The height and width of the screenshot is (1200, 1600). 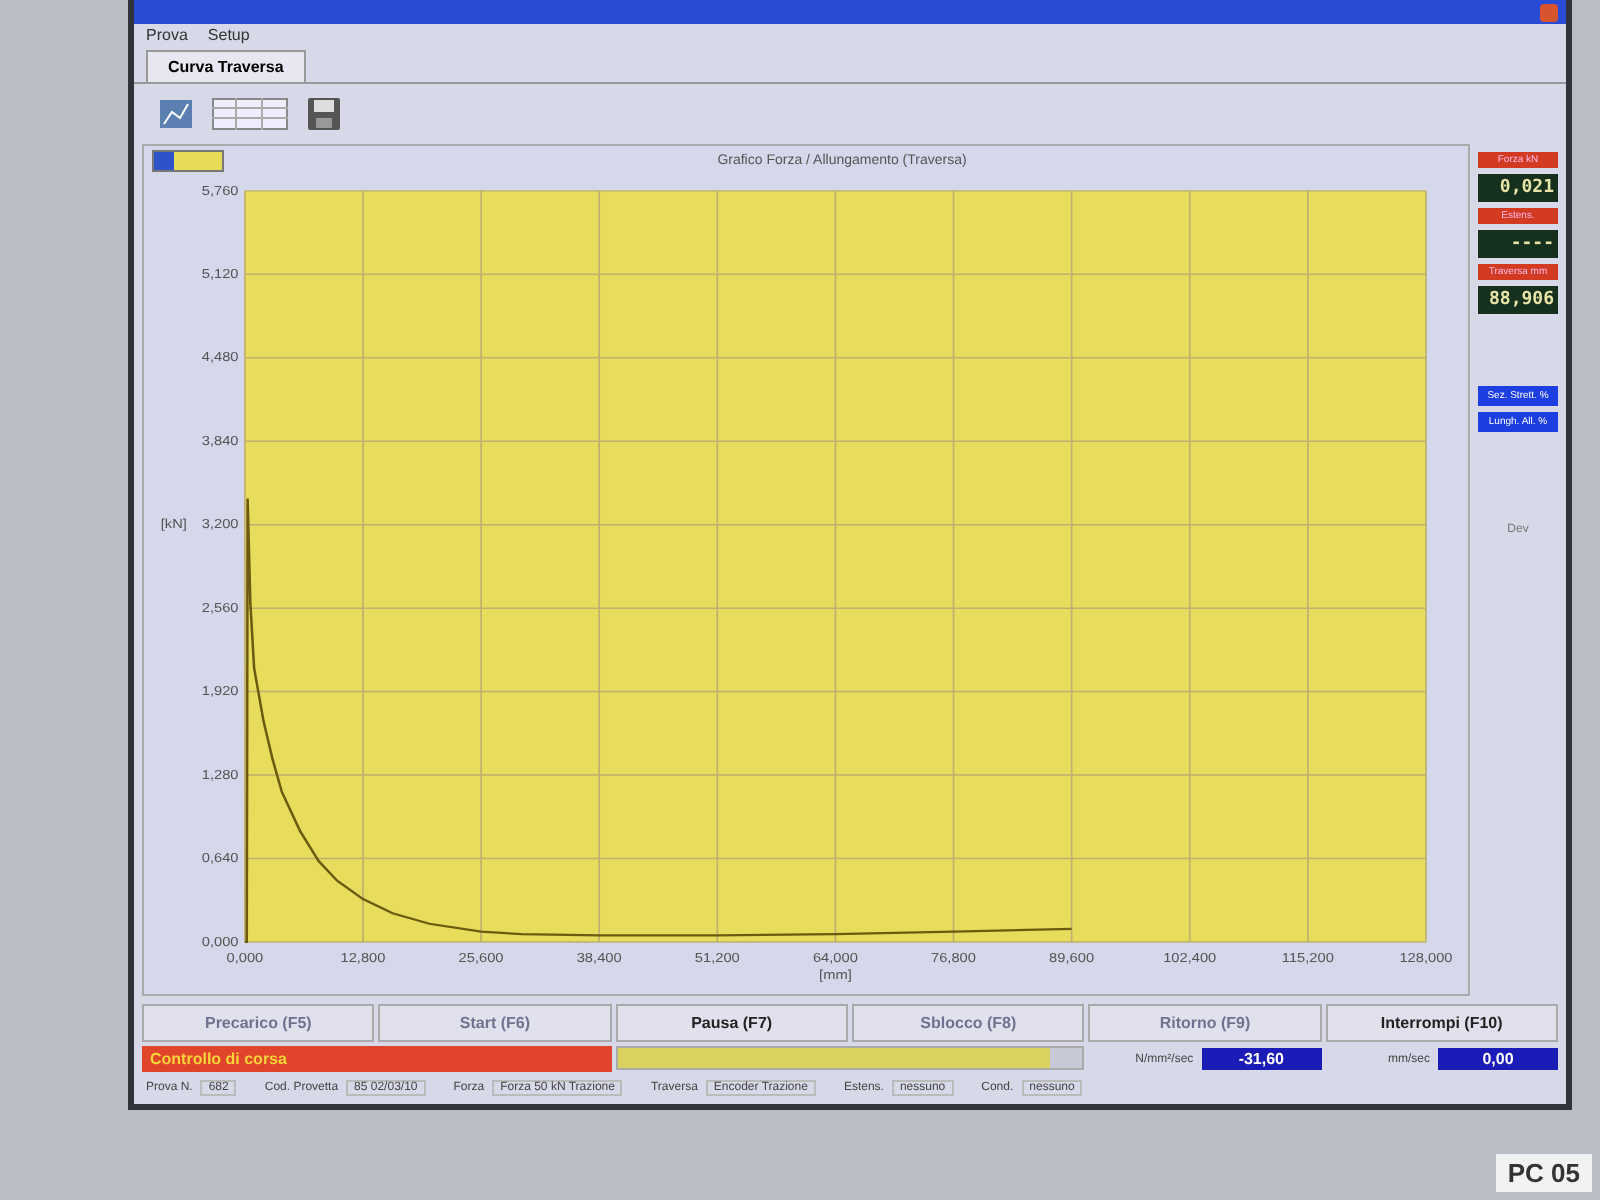 I want to click on menu-item: Setup, so click(x=228, y=35).